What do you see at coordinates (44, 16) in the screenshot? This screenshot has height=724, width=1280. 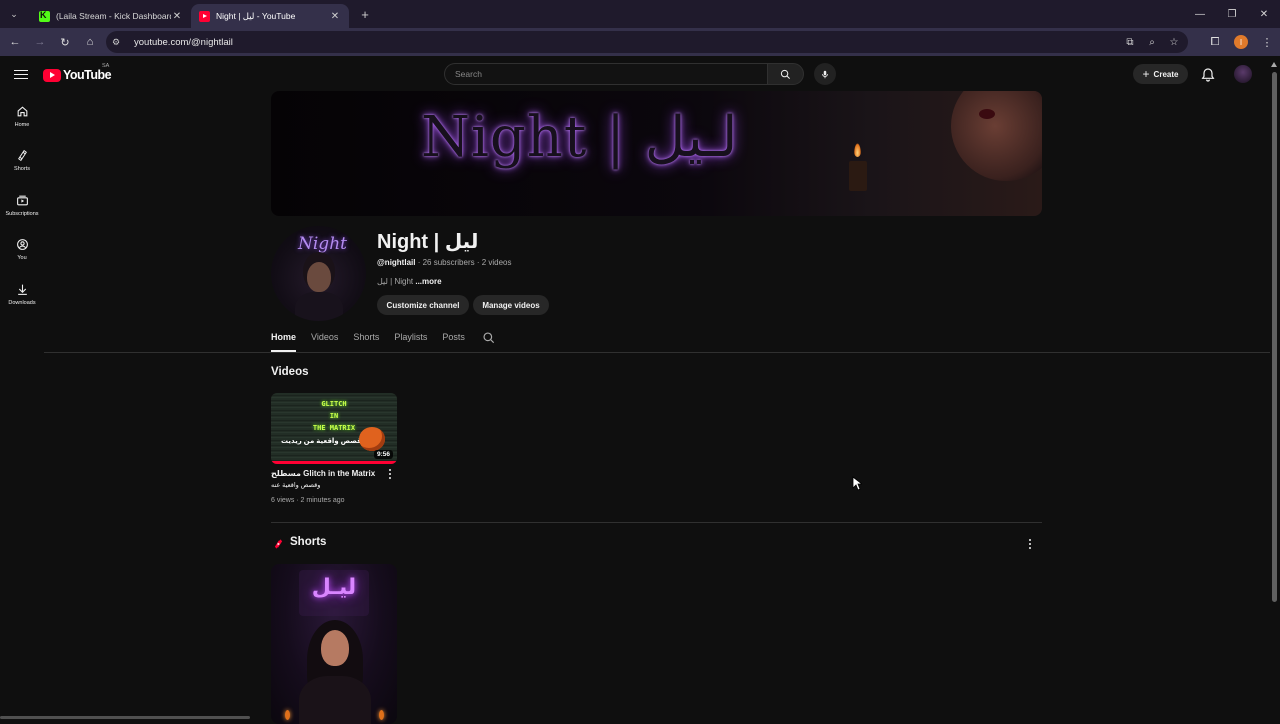 I see `kick-favicon` at bounding box center [44, 16].